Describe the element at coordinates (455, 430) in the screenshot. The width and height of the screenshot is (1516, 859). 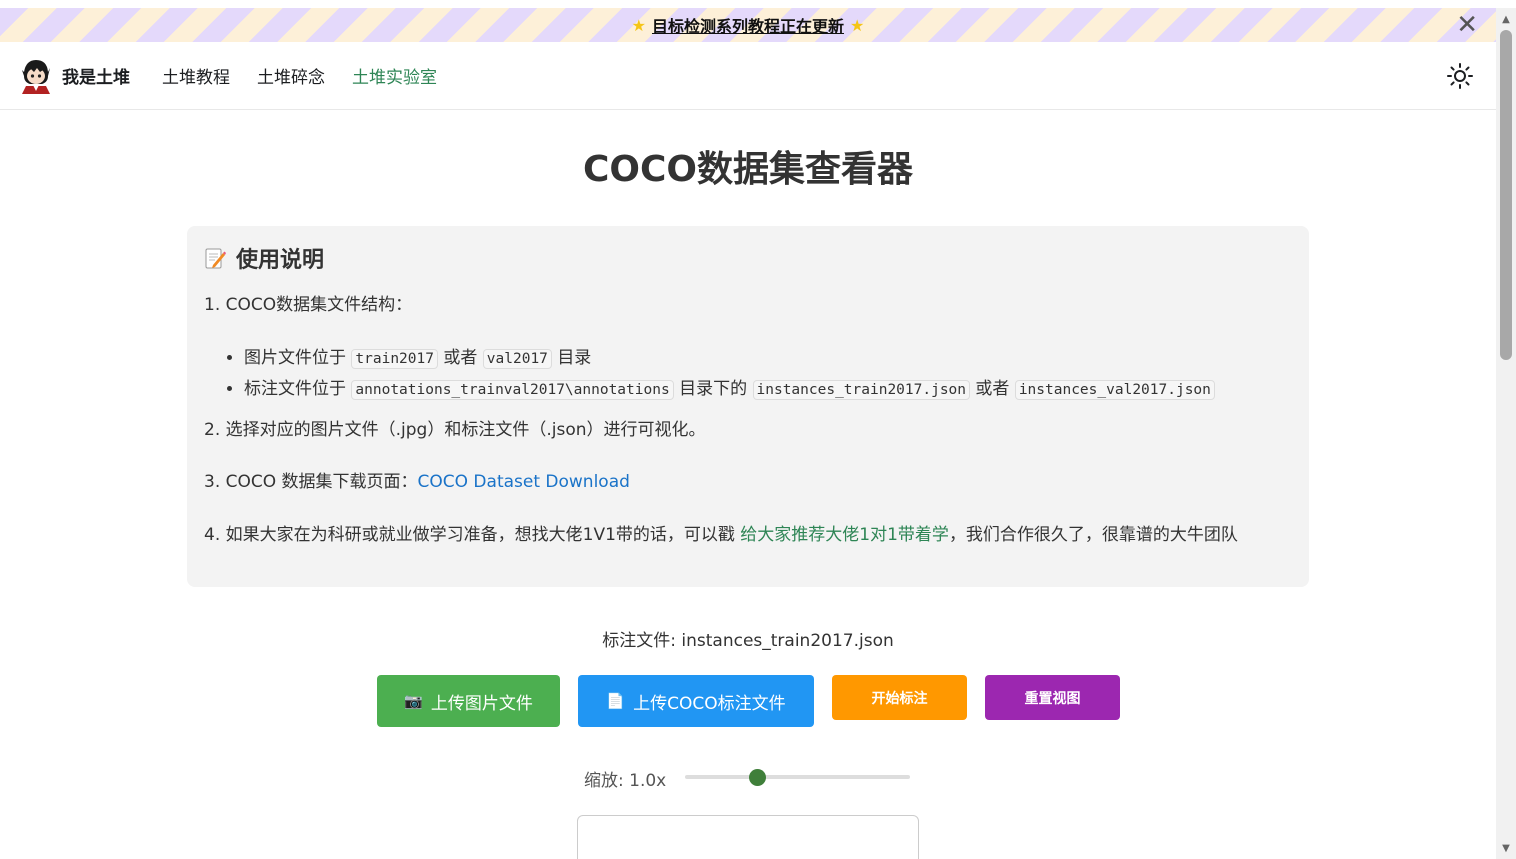
I see `step-2: 2. 选择对应的图片文件（.jpg）和标注文件（.json）进行可视化。` at that location.